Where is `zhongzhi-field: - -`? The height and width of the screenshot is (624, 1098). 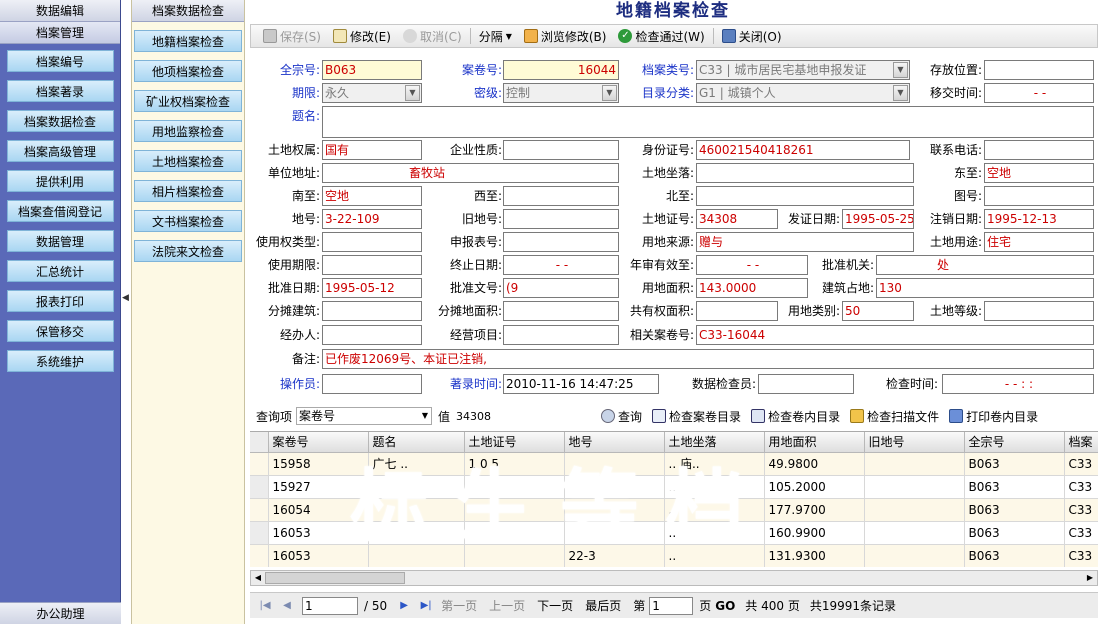
zhongzhi-field: - - is located at coordinates (561, 265).